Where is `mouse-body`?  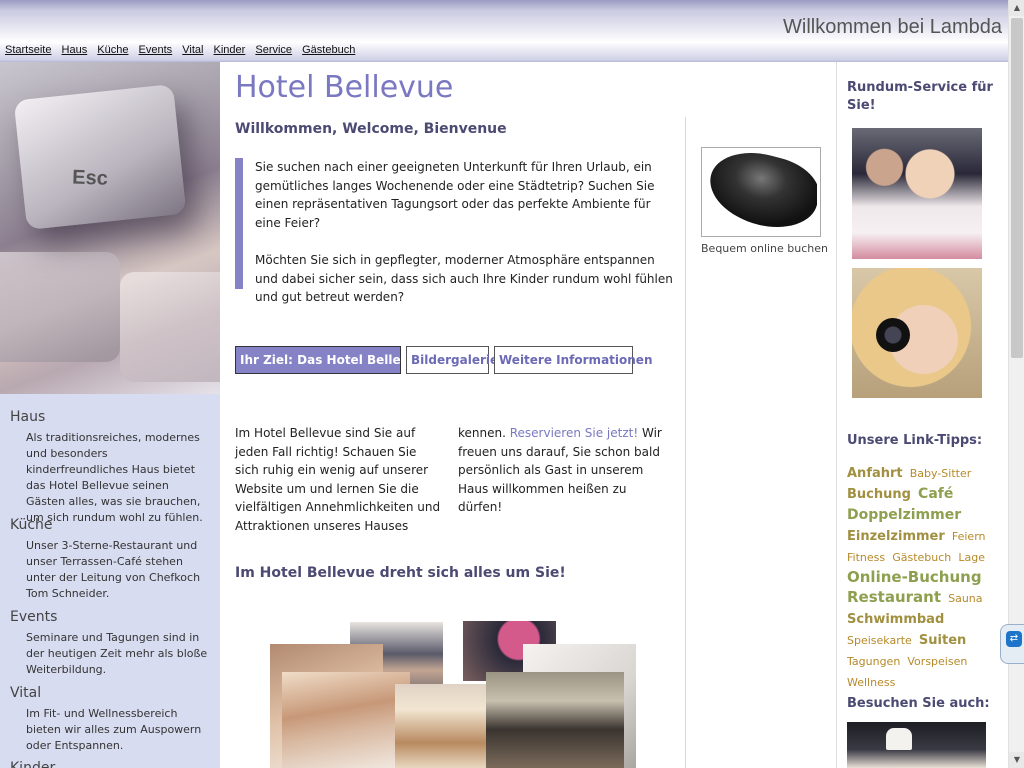
mouse-body is located at coordinates (761, 192).